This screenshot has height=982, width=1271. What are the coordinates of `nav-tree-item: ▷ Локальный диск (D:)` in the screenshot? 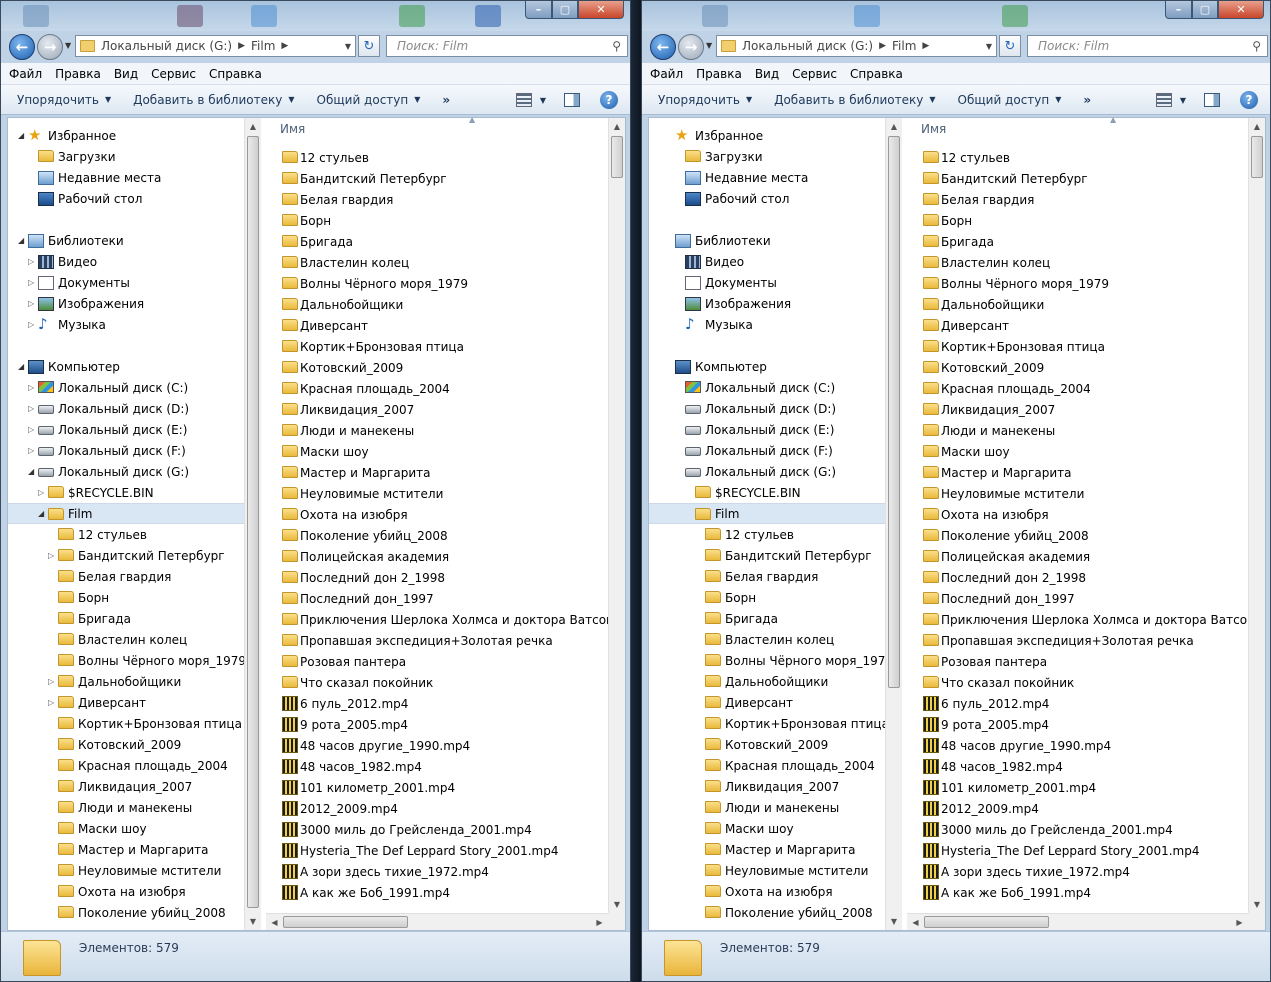 It's located at (126, 408).